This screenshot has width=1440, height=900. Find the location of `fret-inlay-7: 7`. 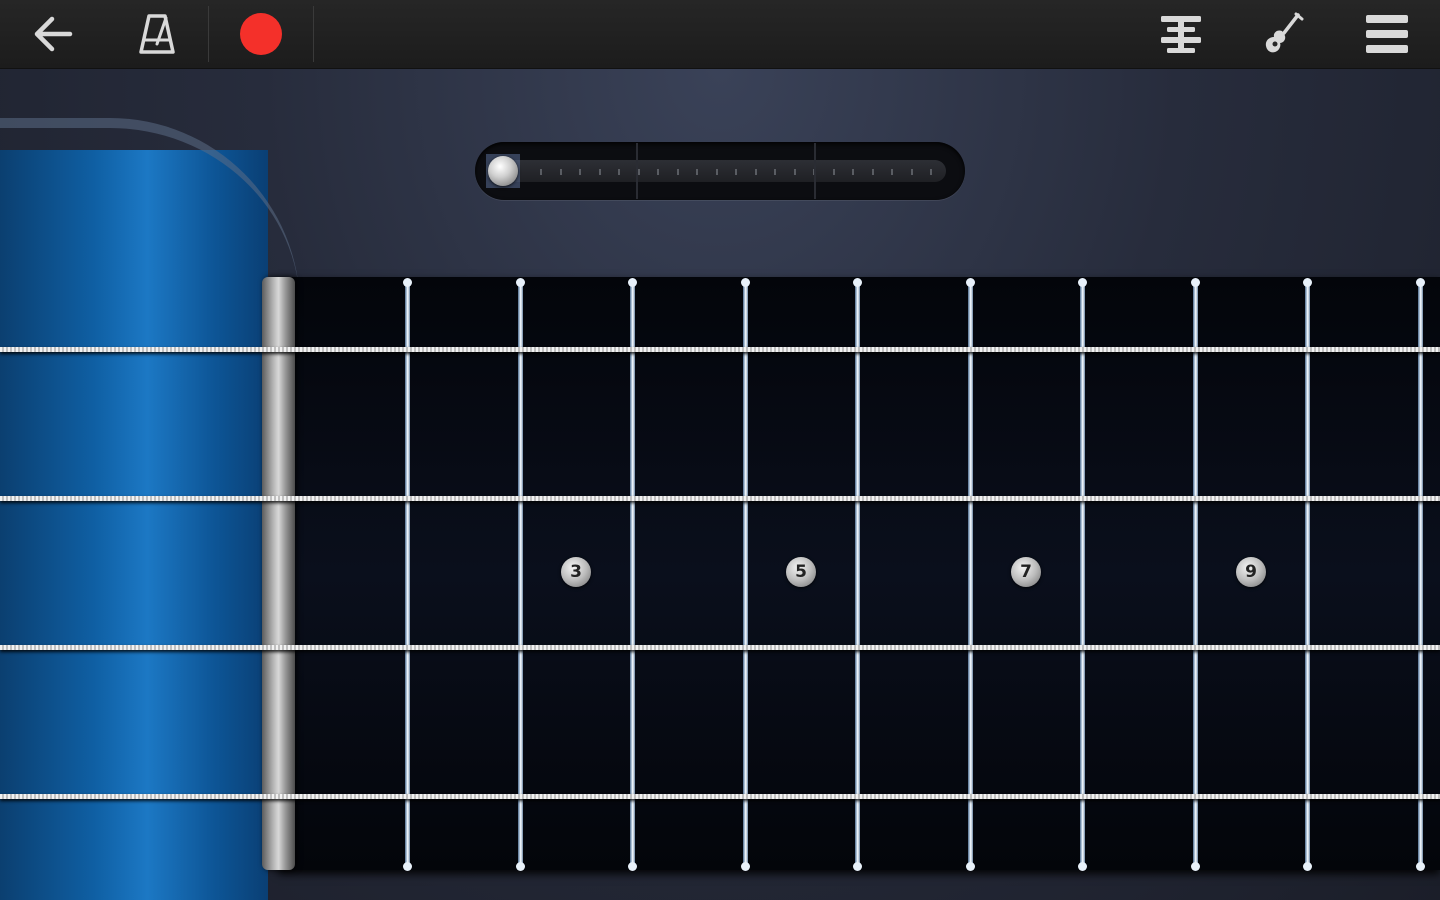

fret-inlay-7: 7 is located at coordinates (1026, 572).